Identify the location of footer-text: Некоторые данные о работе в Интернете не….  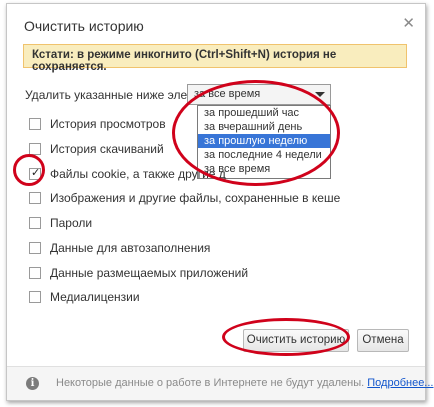
(244, 383).